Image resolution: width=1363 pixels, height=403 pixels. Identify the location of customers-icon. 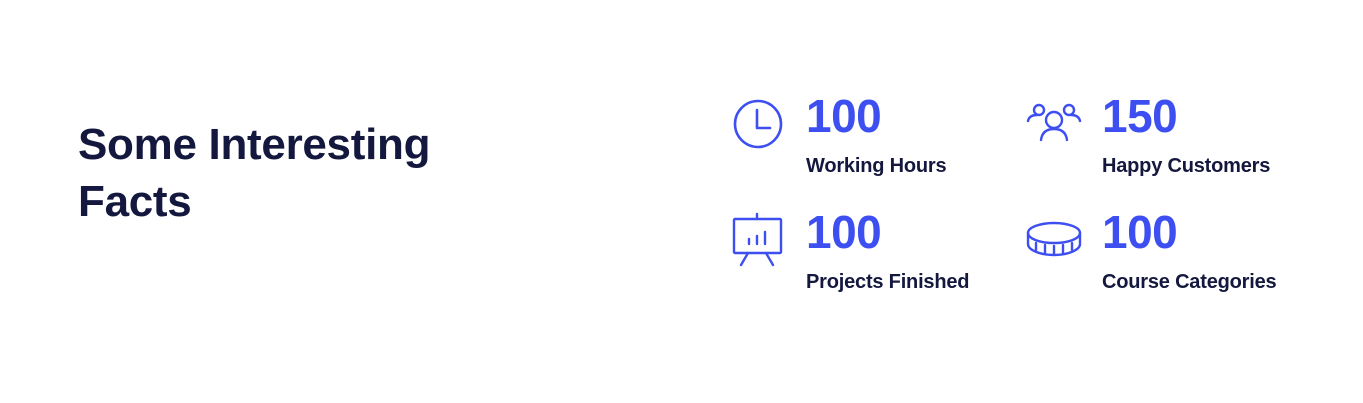
(1054, 124).